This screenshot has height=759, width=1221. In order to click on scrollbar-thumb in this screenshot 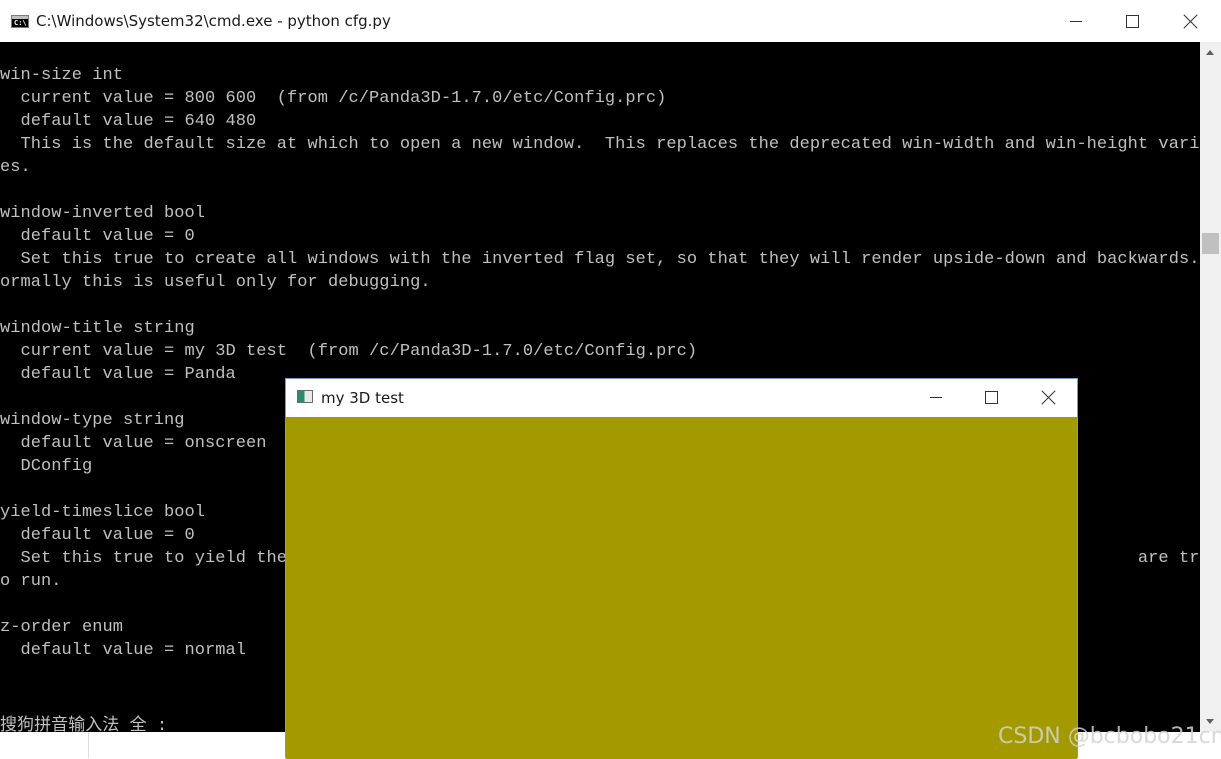, I will do `click(1210, 243)`.